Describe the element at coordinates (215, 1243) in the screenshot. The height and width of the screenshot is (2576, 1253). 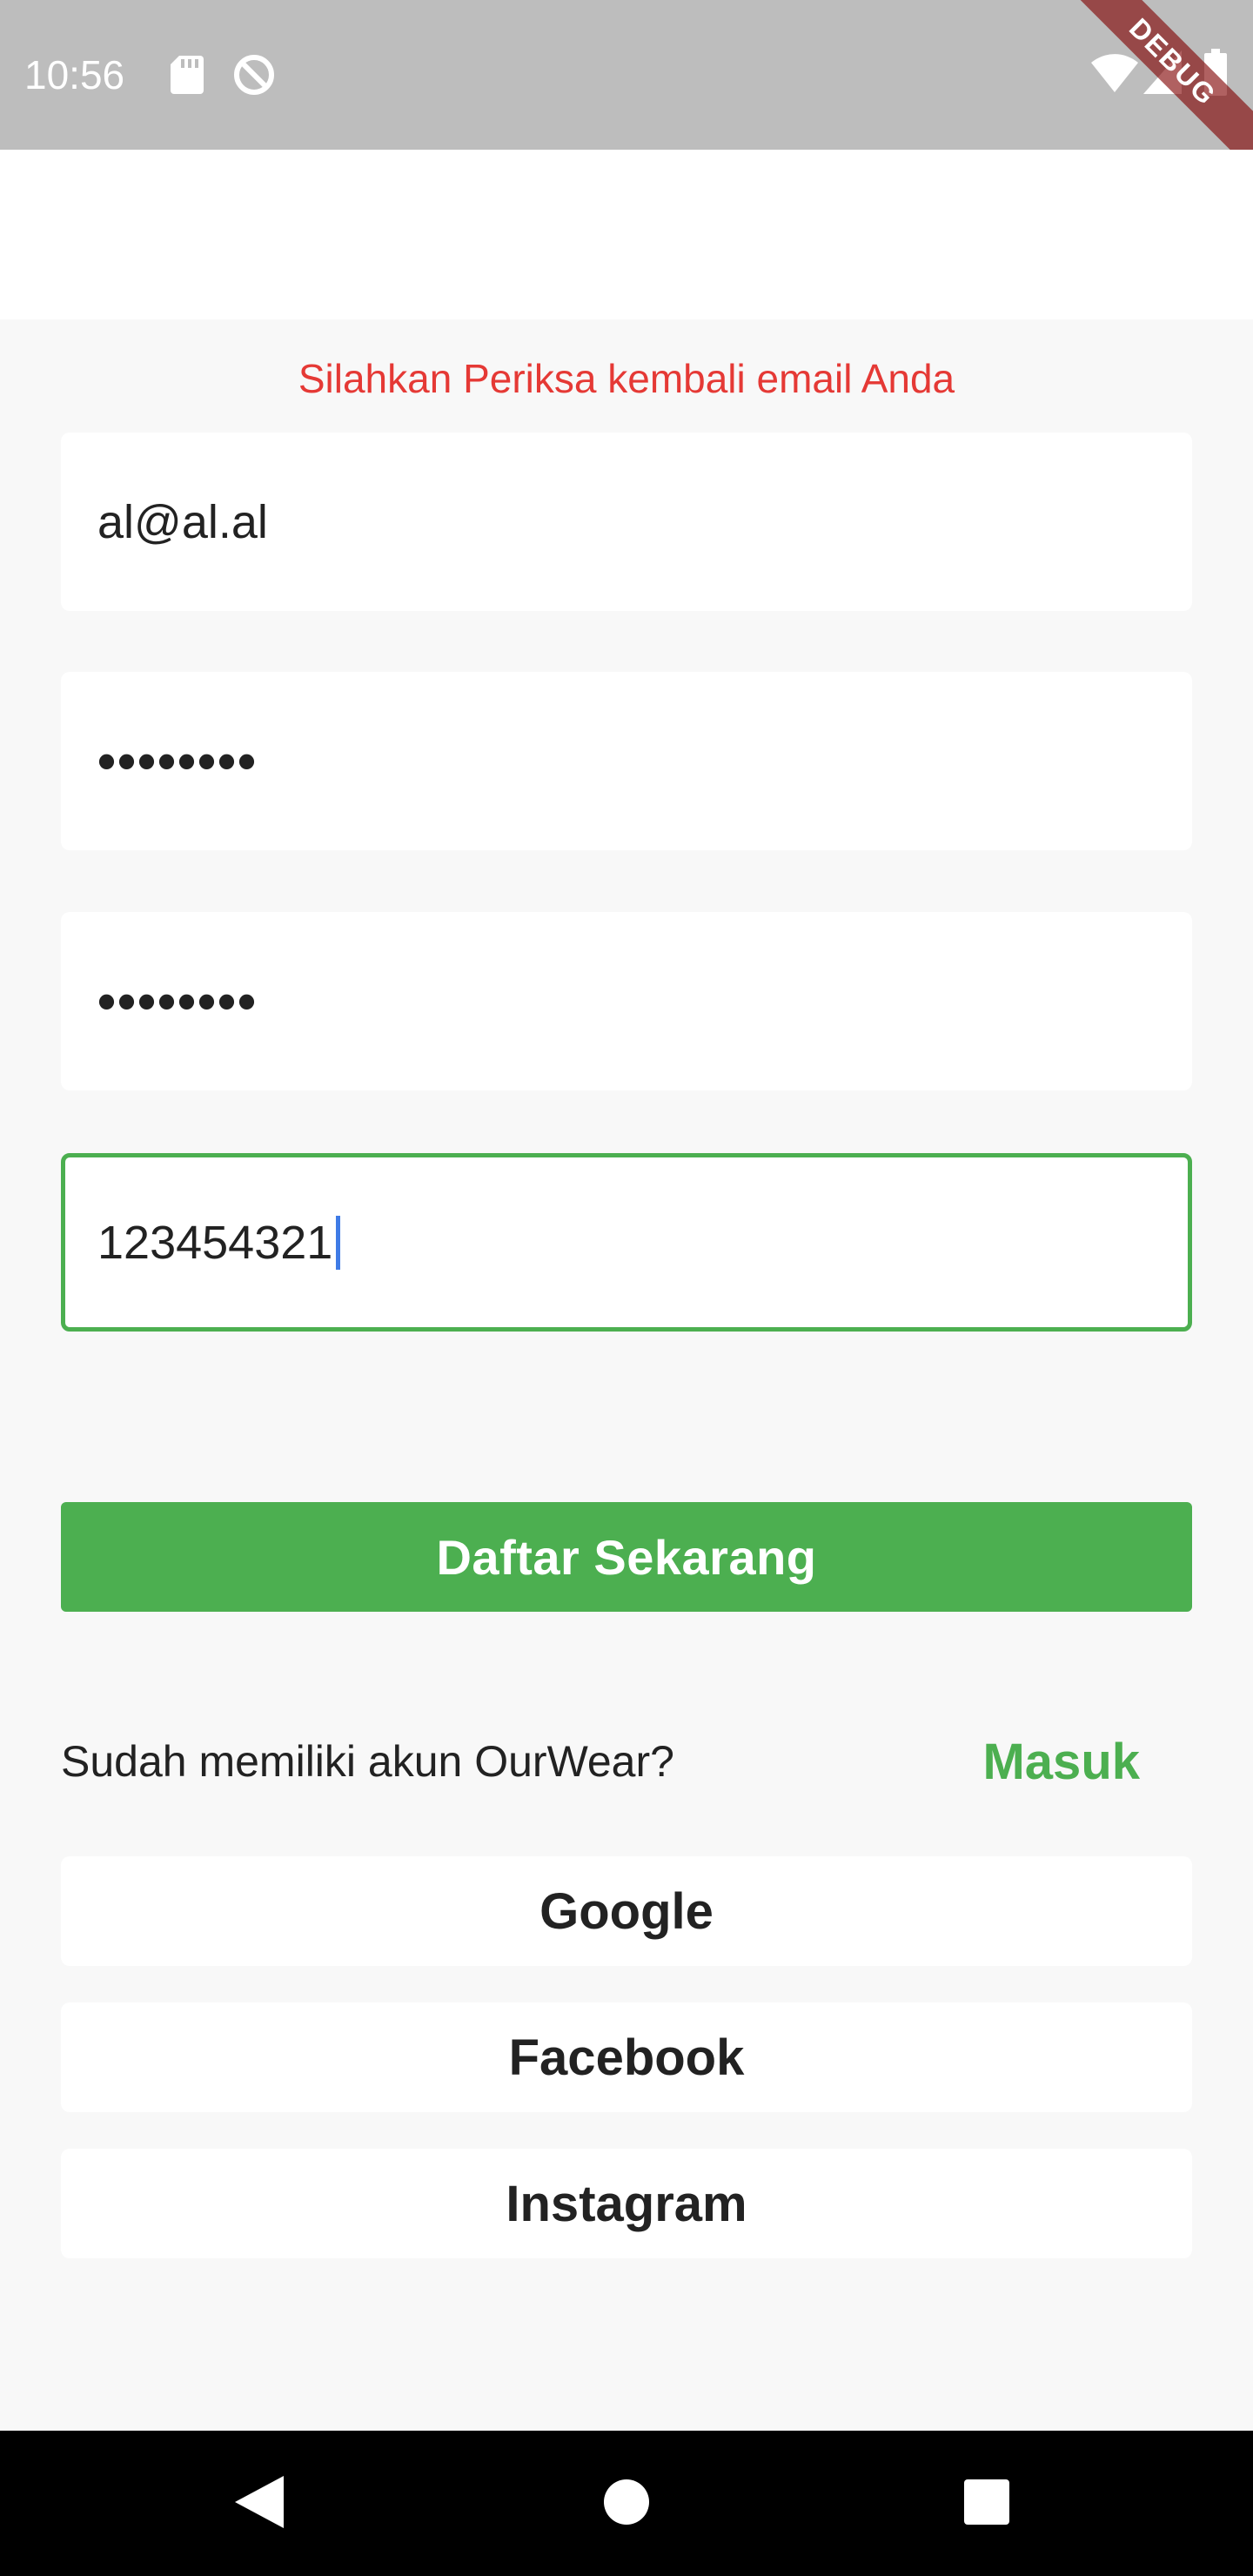
I see `phone-field-value: 123454321` at that location.